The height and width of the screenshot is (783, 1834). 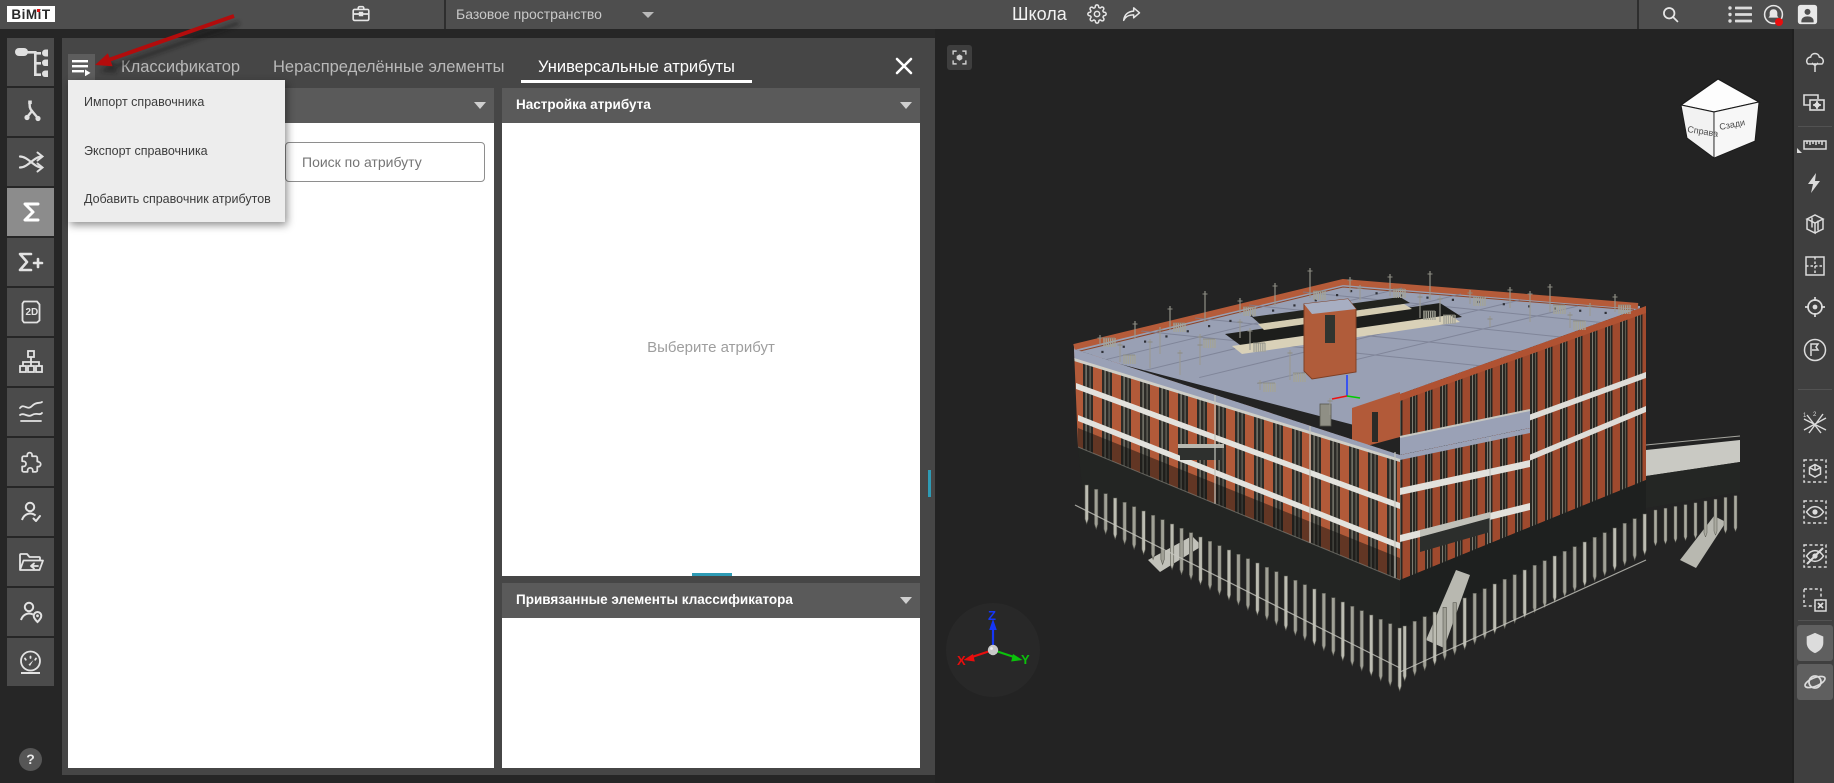 What do you see at coordinates (1025, 659) in the screenshot?
I see `svg-text: Y` at bounding box center [1025, 659].